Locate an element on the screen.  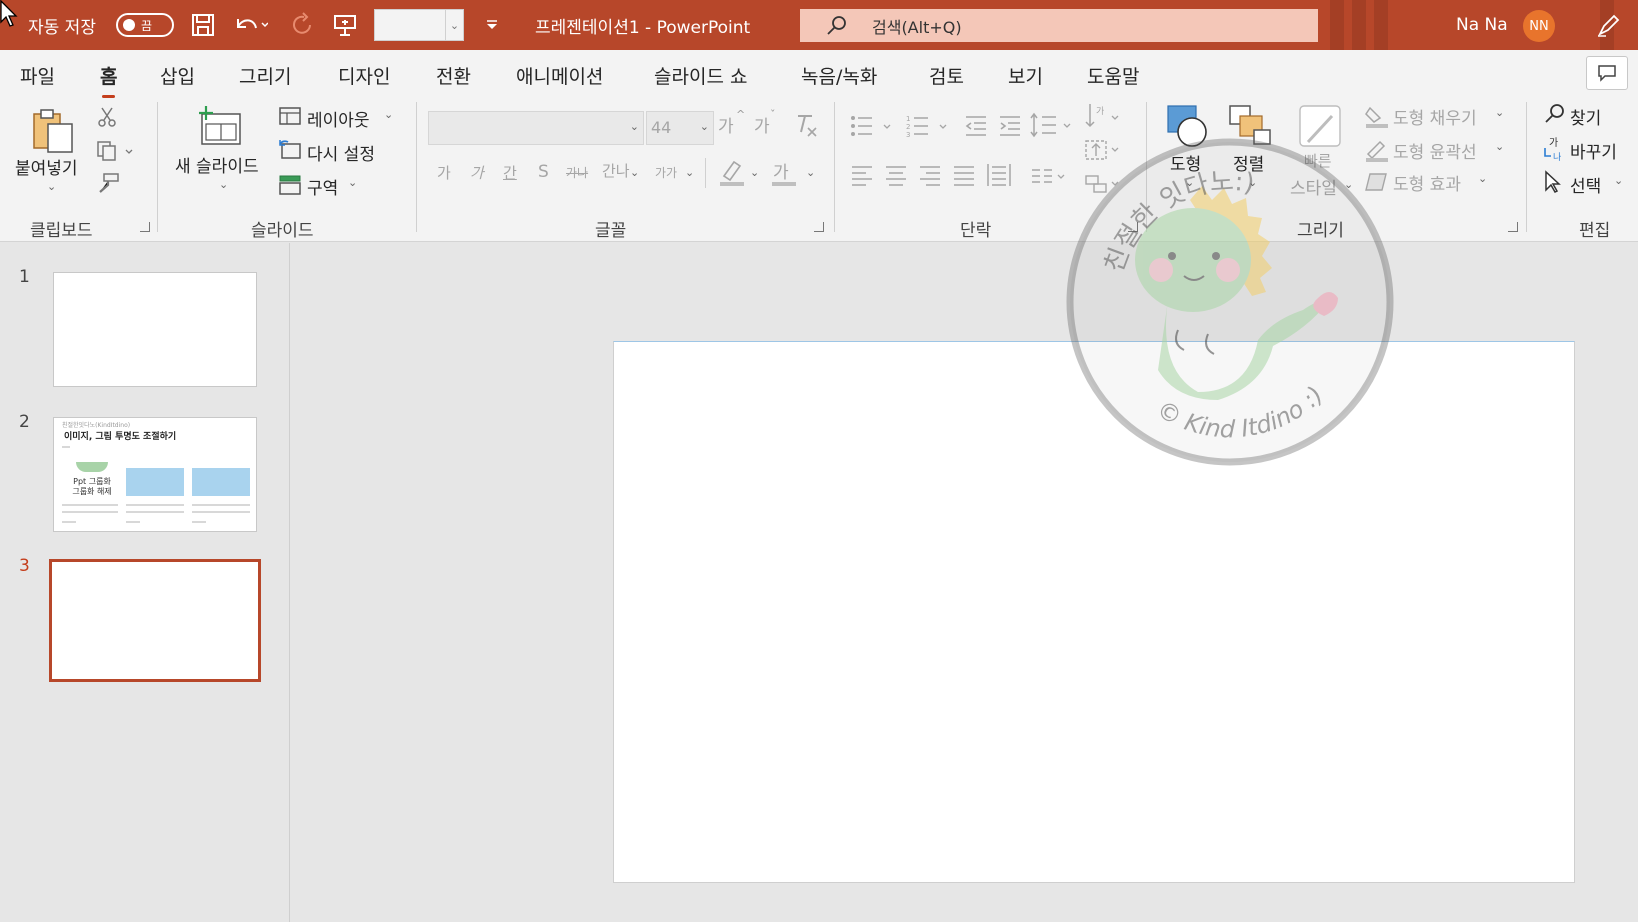
tab-insert: 삽입 is located at coordinates (177, 75).